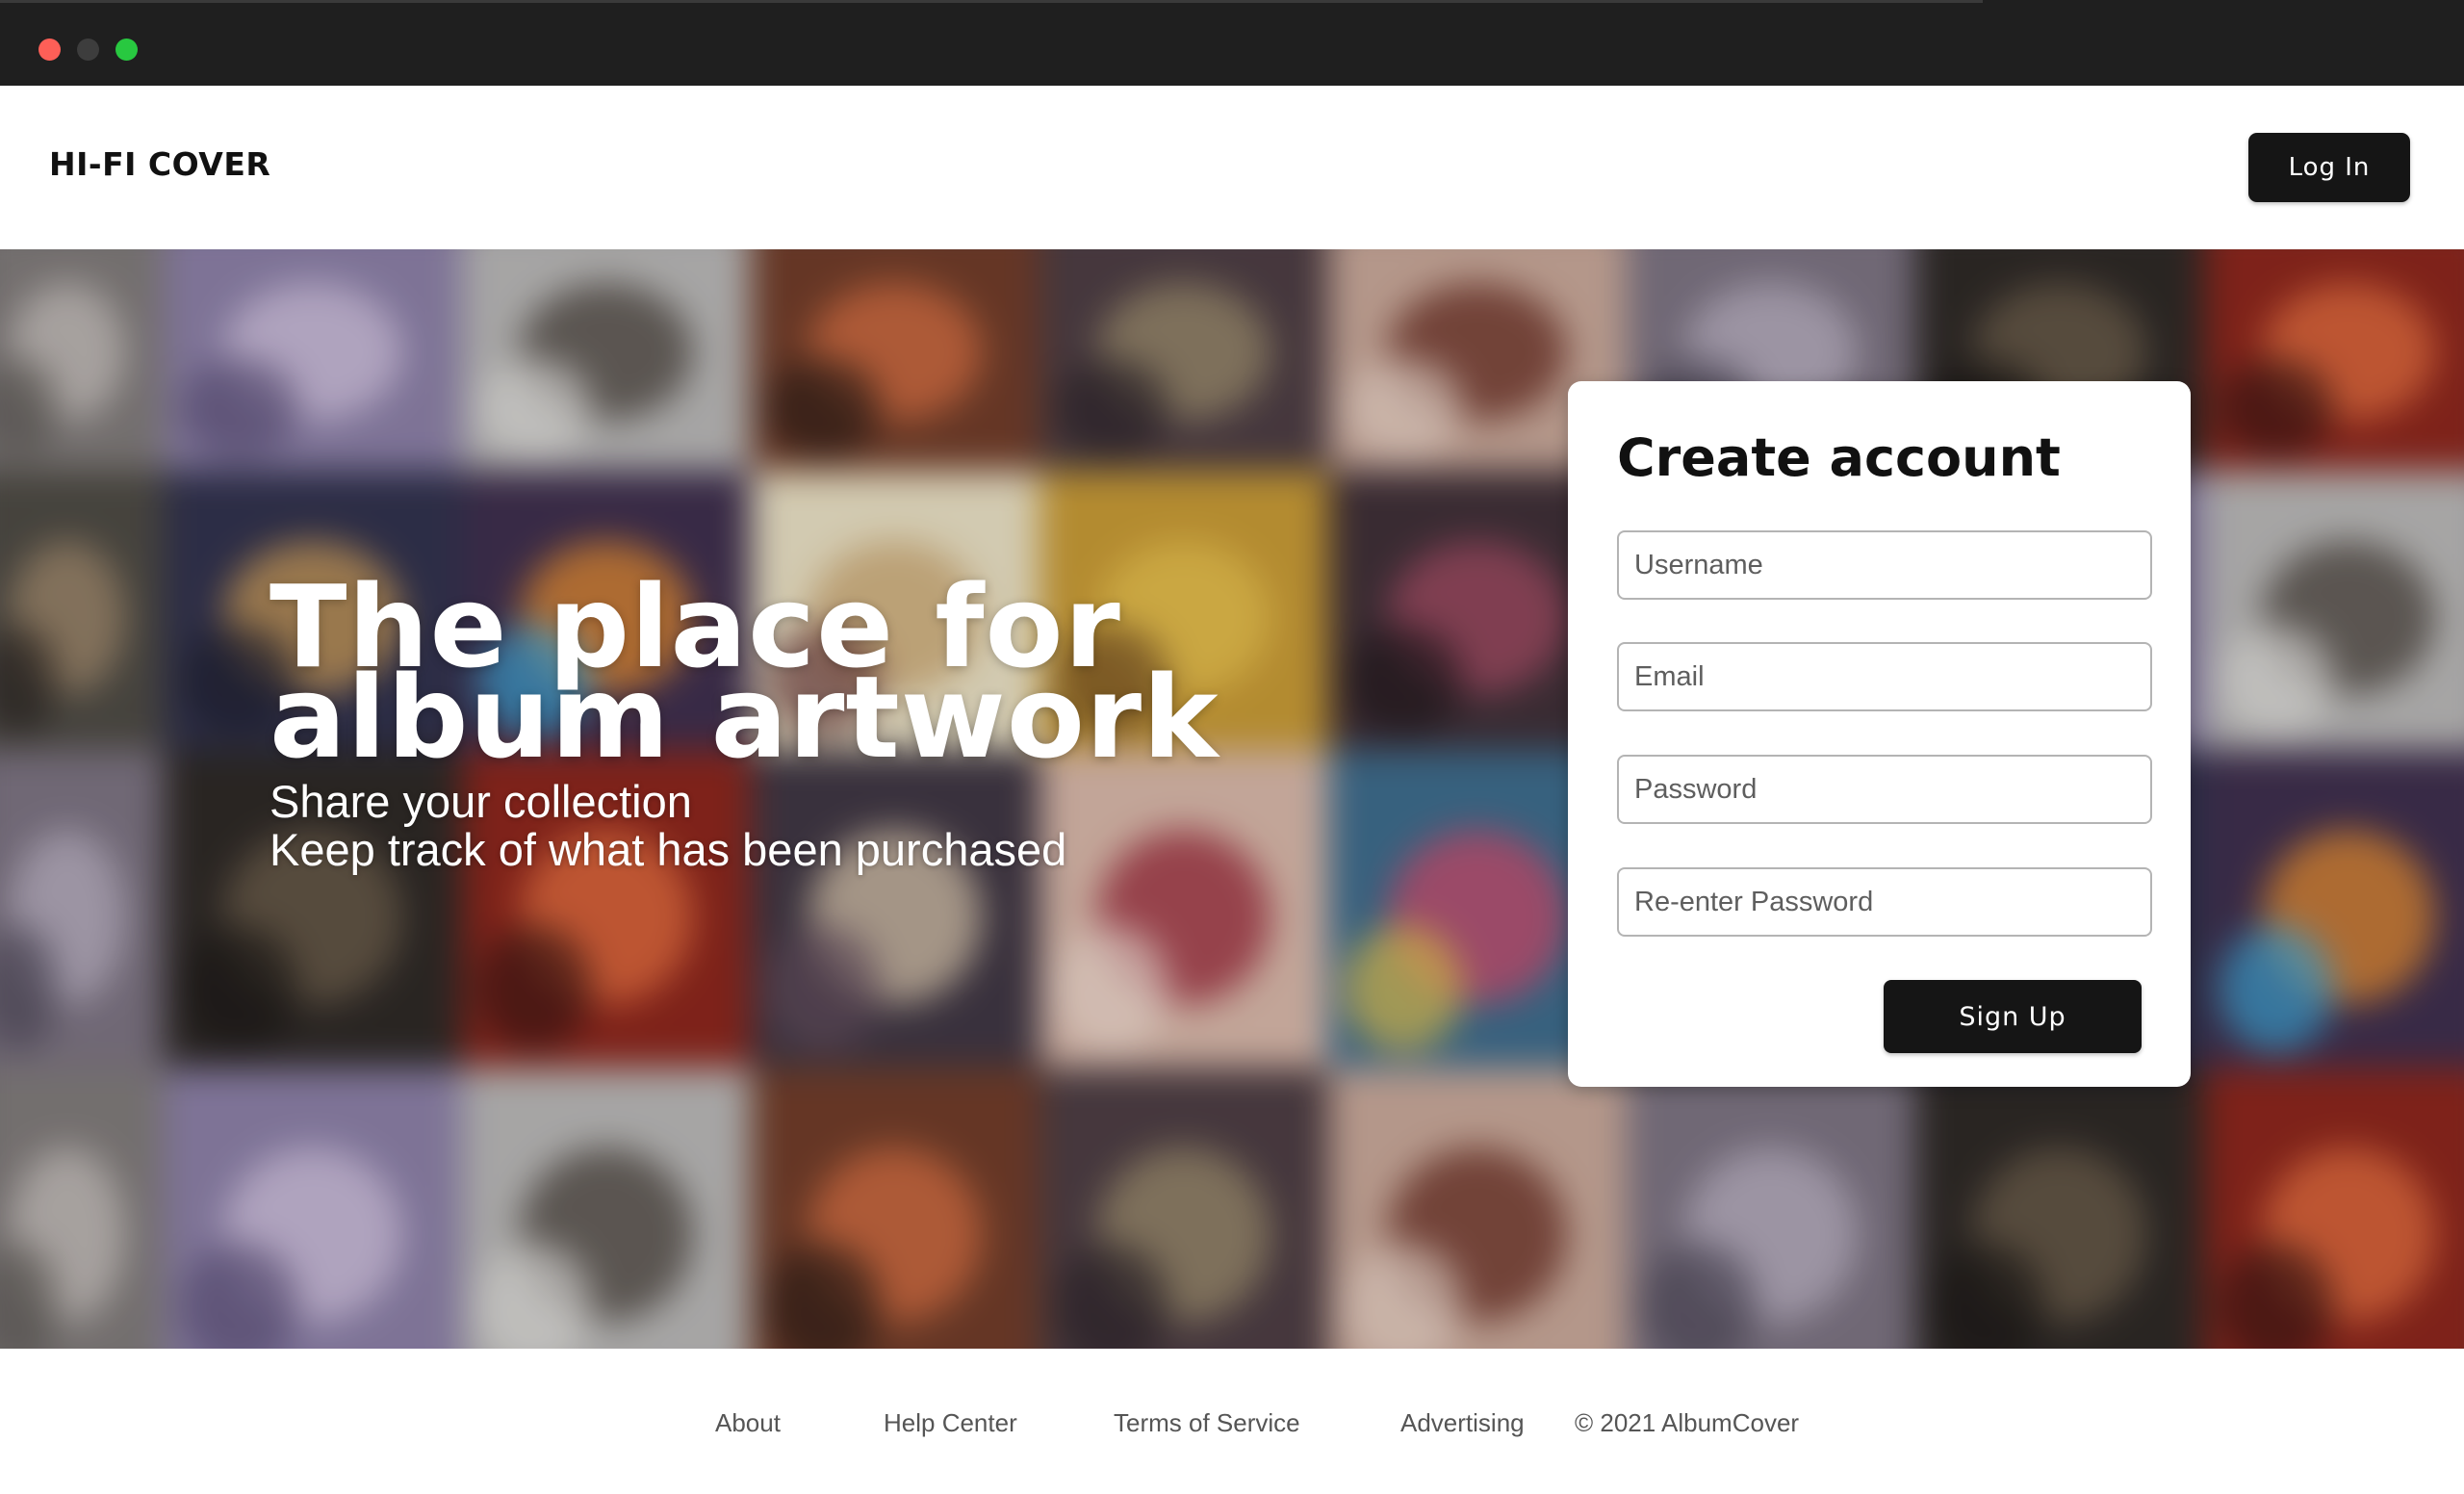 The width and height of the screenshot is (2464, 1494). I want to click on footer-link-advertising: Advertising, so click(1462, 1423).